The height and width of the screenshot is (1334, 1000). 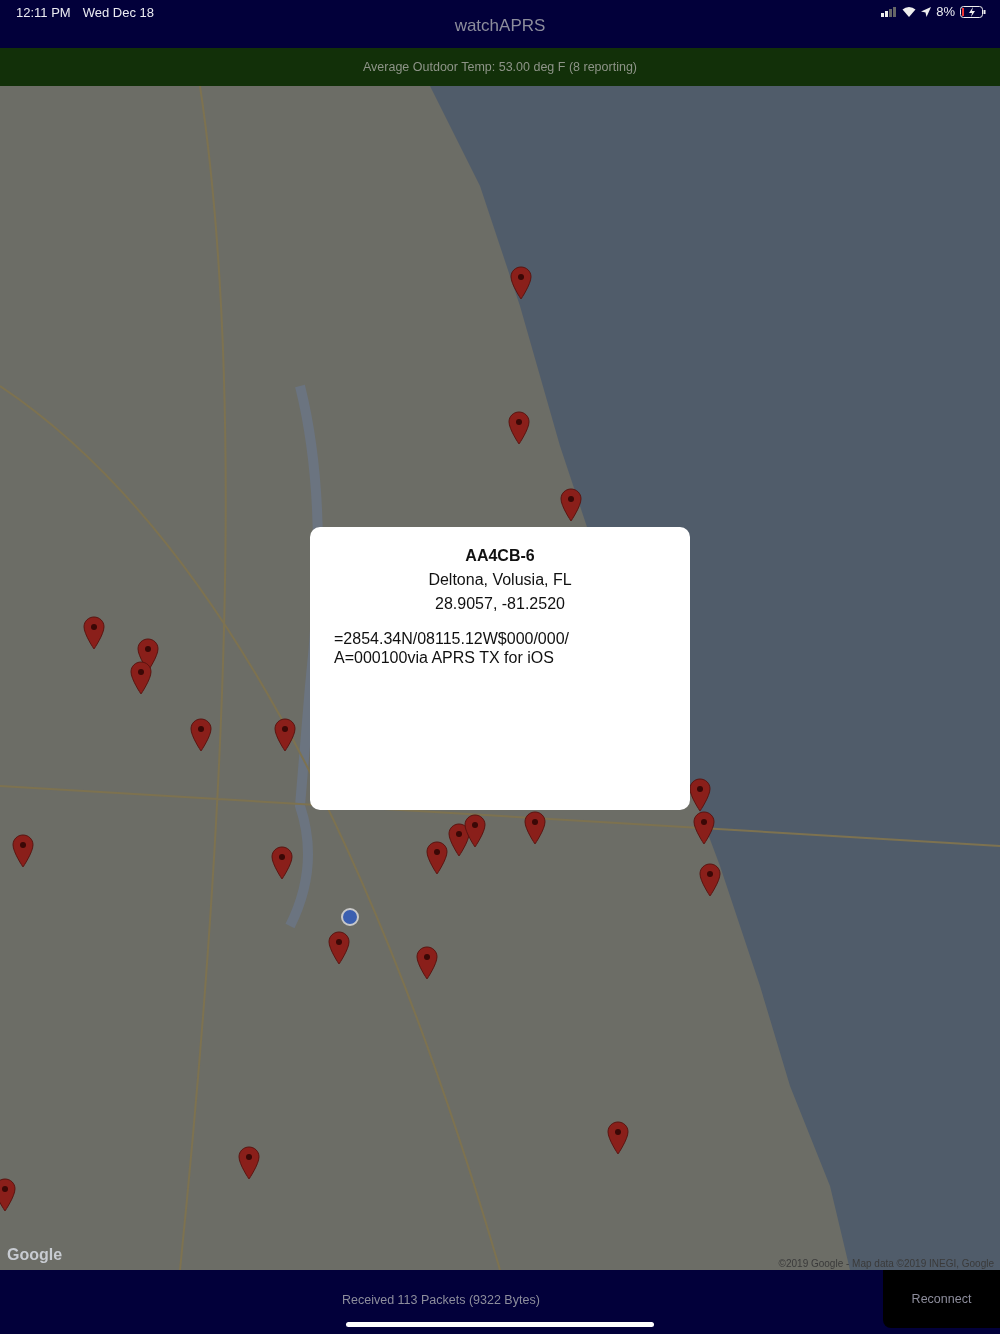 I want to click on wifi-icon, so click(x=909, y=11).